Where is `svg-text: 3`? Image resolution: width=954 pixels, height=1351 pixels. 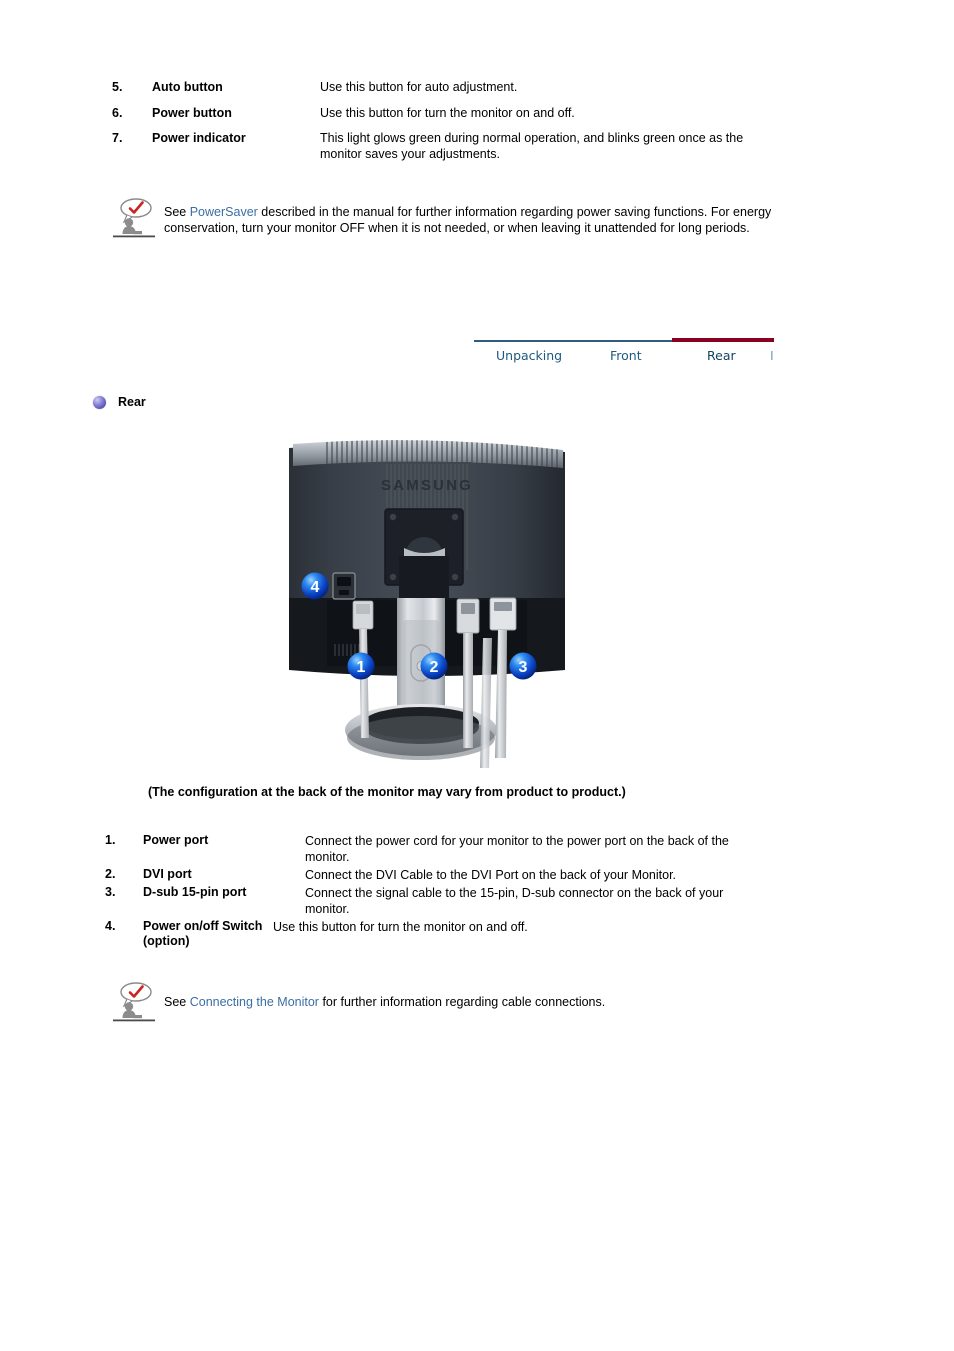
svg-text: 3 is located at coordinates (523, 667).